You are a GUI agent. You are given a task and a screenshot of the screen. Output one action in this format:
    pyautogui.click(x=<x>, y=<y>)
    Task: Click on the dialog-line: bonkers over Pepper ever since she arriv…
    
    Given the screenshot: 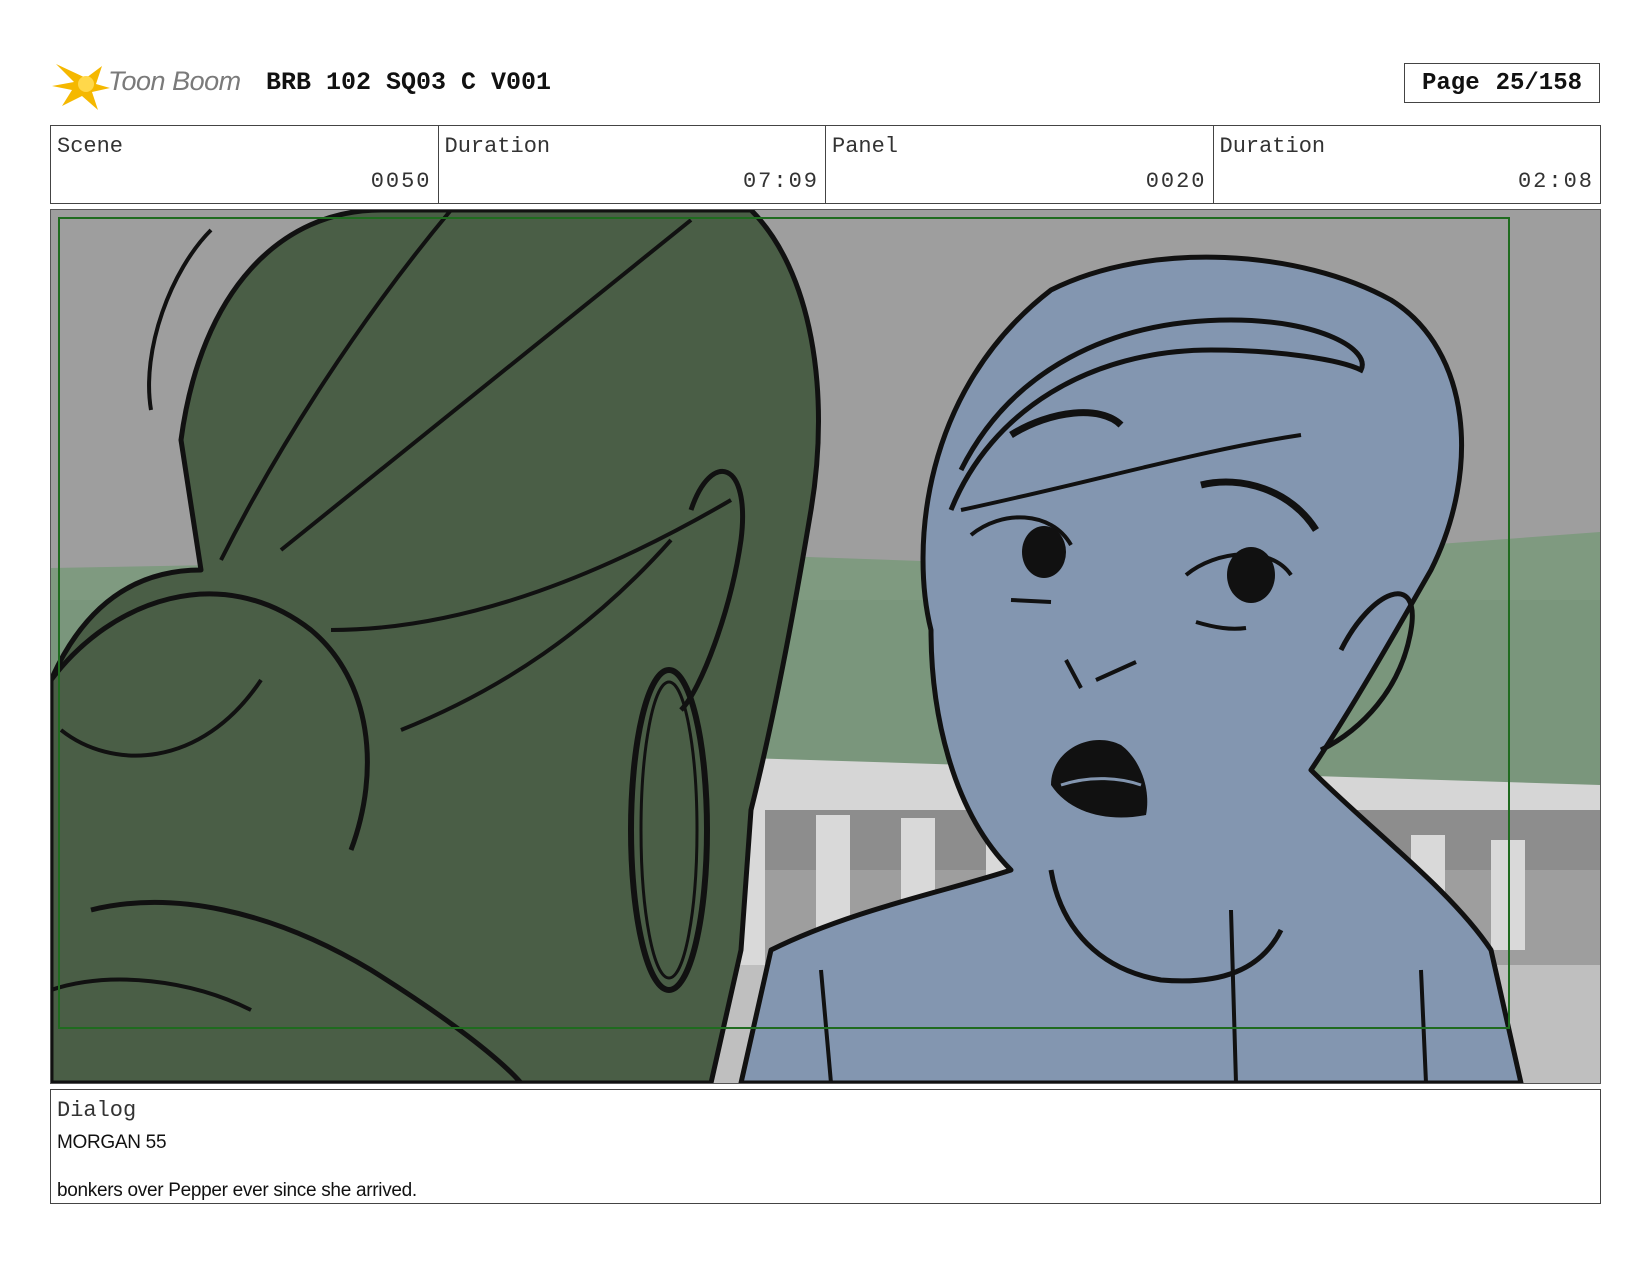 What is the action you would take?
    pyautogui.click(x=237, y=1190)
    